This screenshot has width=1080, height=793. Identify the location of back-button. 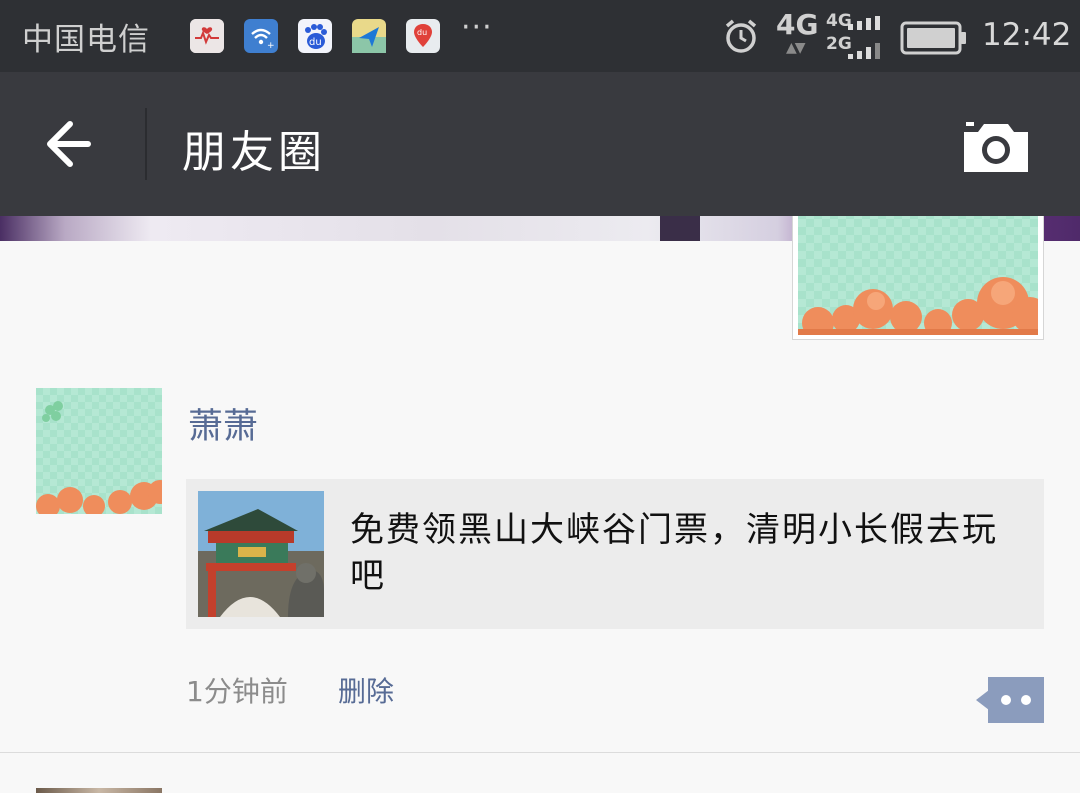
(72, 144).